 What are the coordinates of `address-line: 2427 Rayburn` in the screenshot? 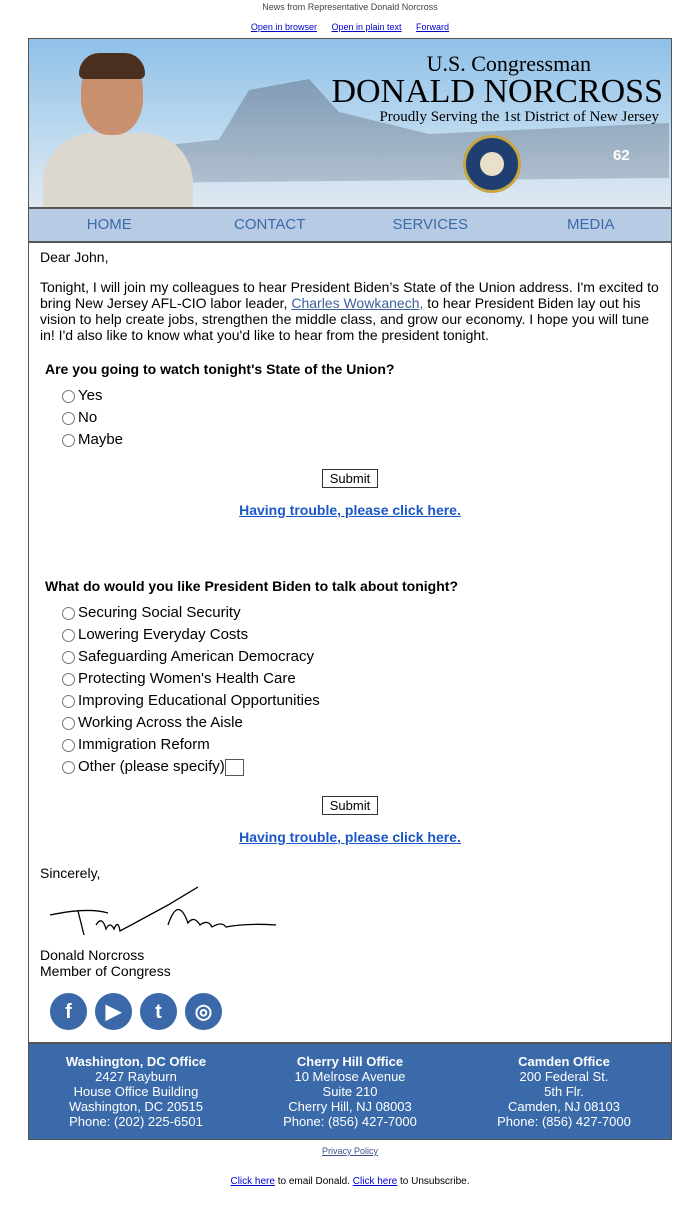 It's located at (136, 1076).